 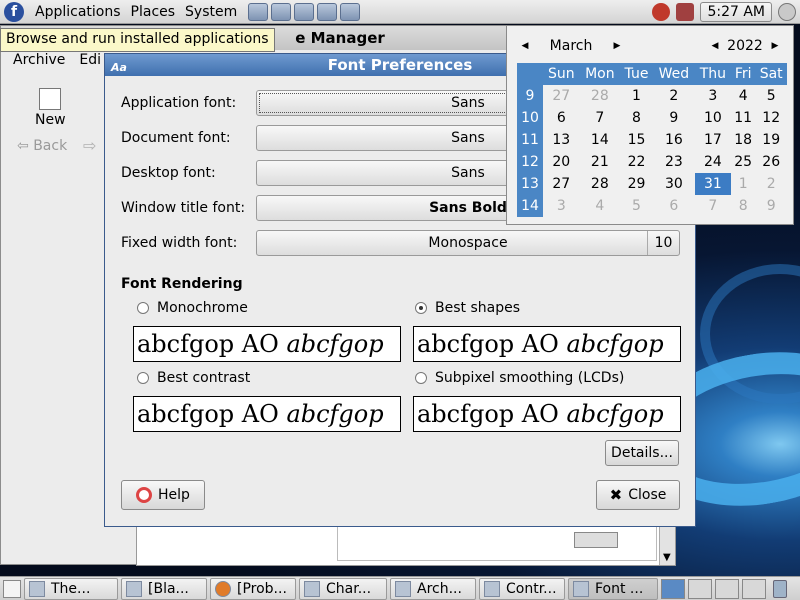 I want to click on day-header: Sun, so click(x=561, y=74).